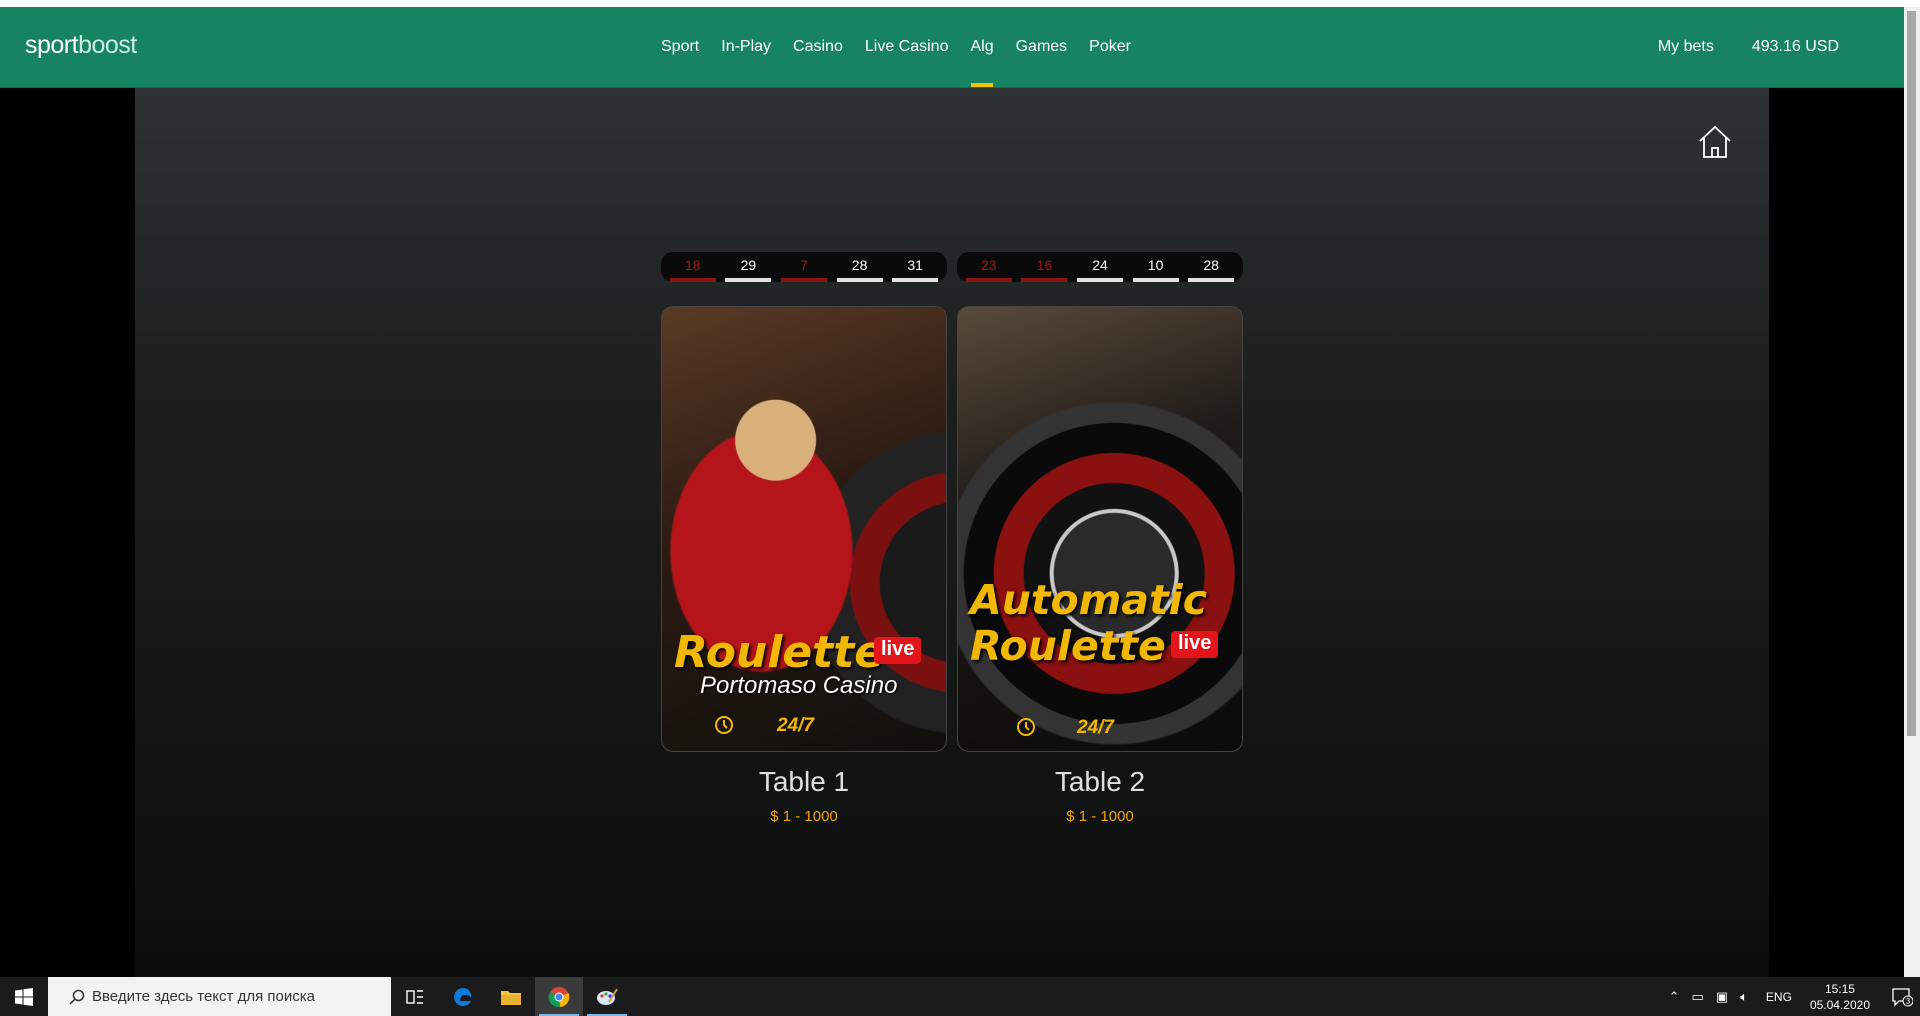 This screenshot has height=1016, width=1920. I want to click on history-number: 24, so click(1100, 267).